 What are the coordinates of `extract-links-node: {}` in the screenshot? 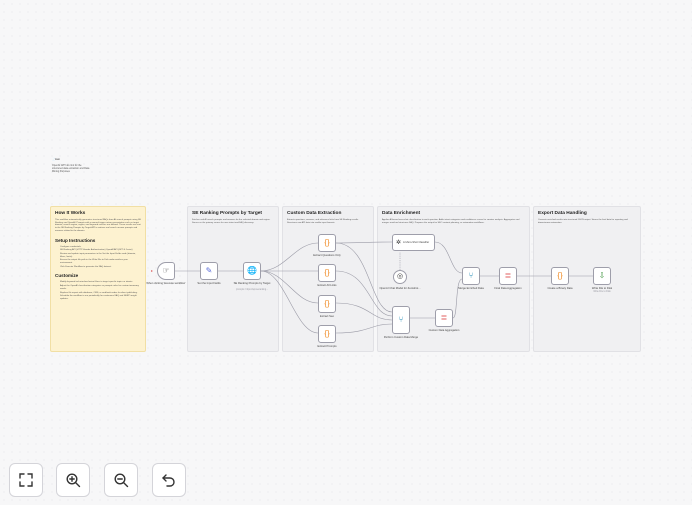 It's located at (327, 273).